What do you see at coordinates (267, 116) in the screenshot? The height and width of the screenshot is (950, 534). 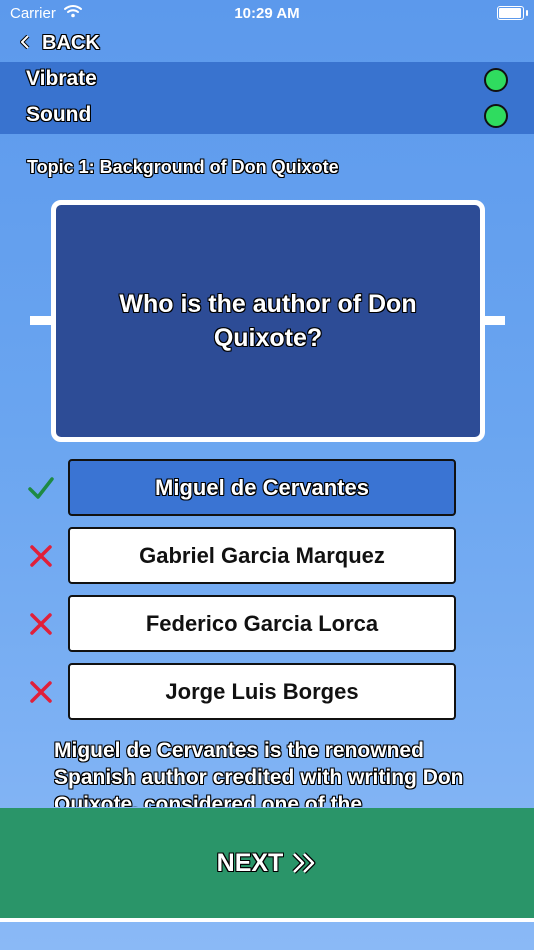 I see `setting-sound: Sound` at bounding box center [267, 116].